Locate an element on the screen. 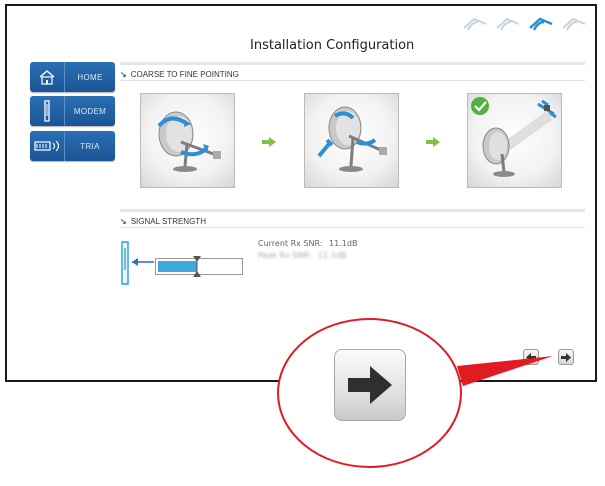 The width and height of the screenshot is (605, 486). pointing-step-aligned is located at coordinates (514, 140).